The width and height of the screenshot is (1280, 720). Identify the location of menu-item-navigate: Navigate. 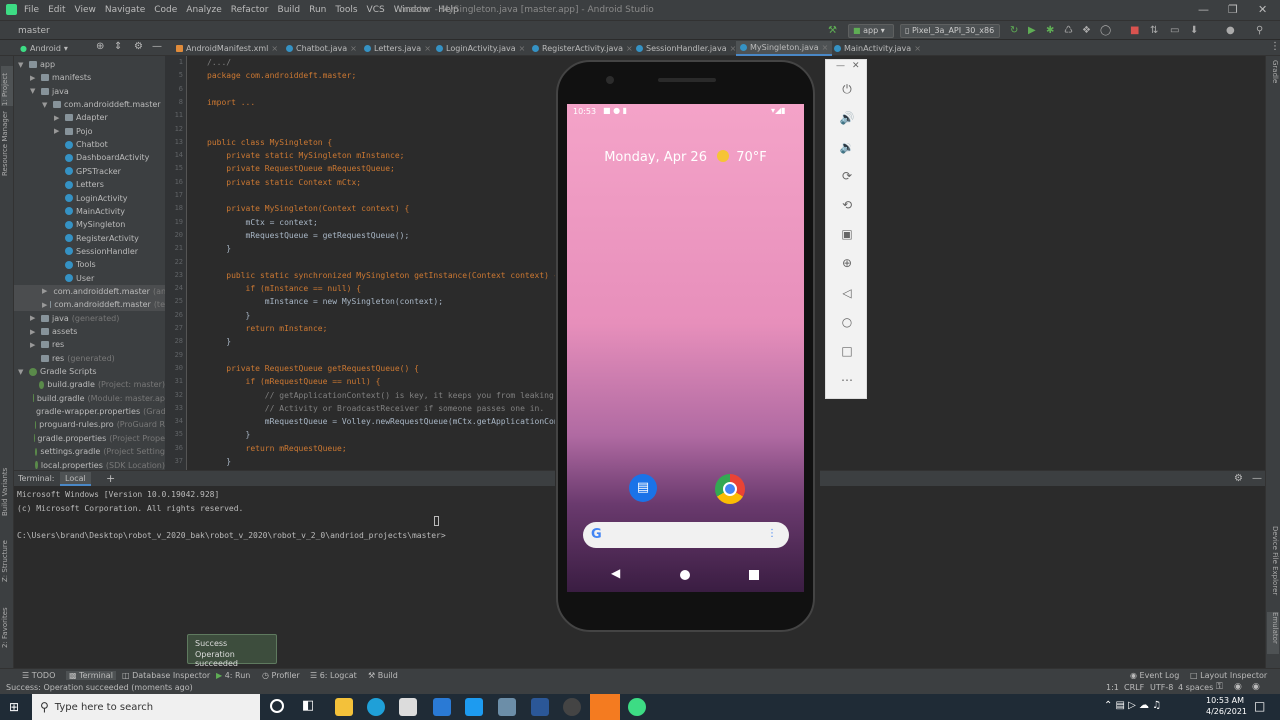
(125, 10).